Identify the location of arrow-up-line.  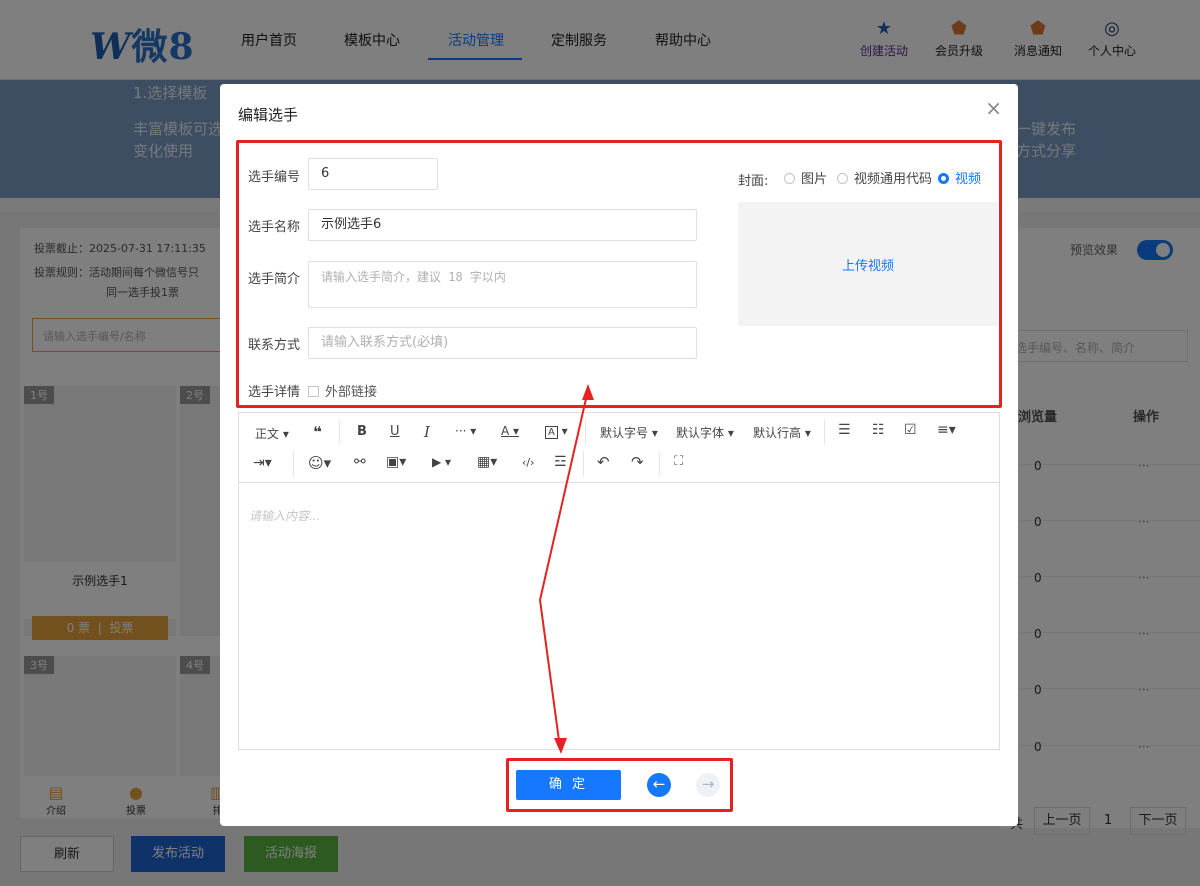
(564, 495).